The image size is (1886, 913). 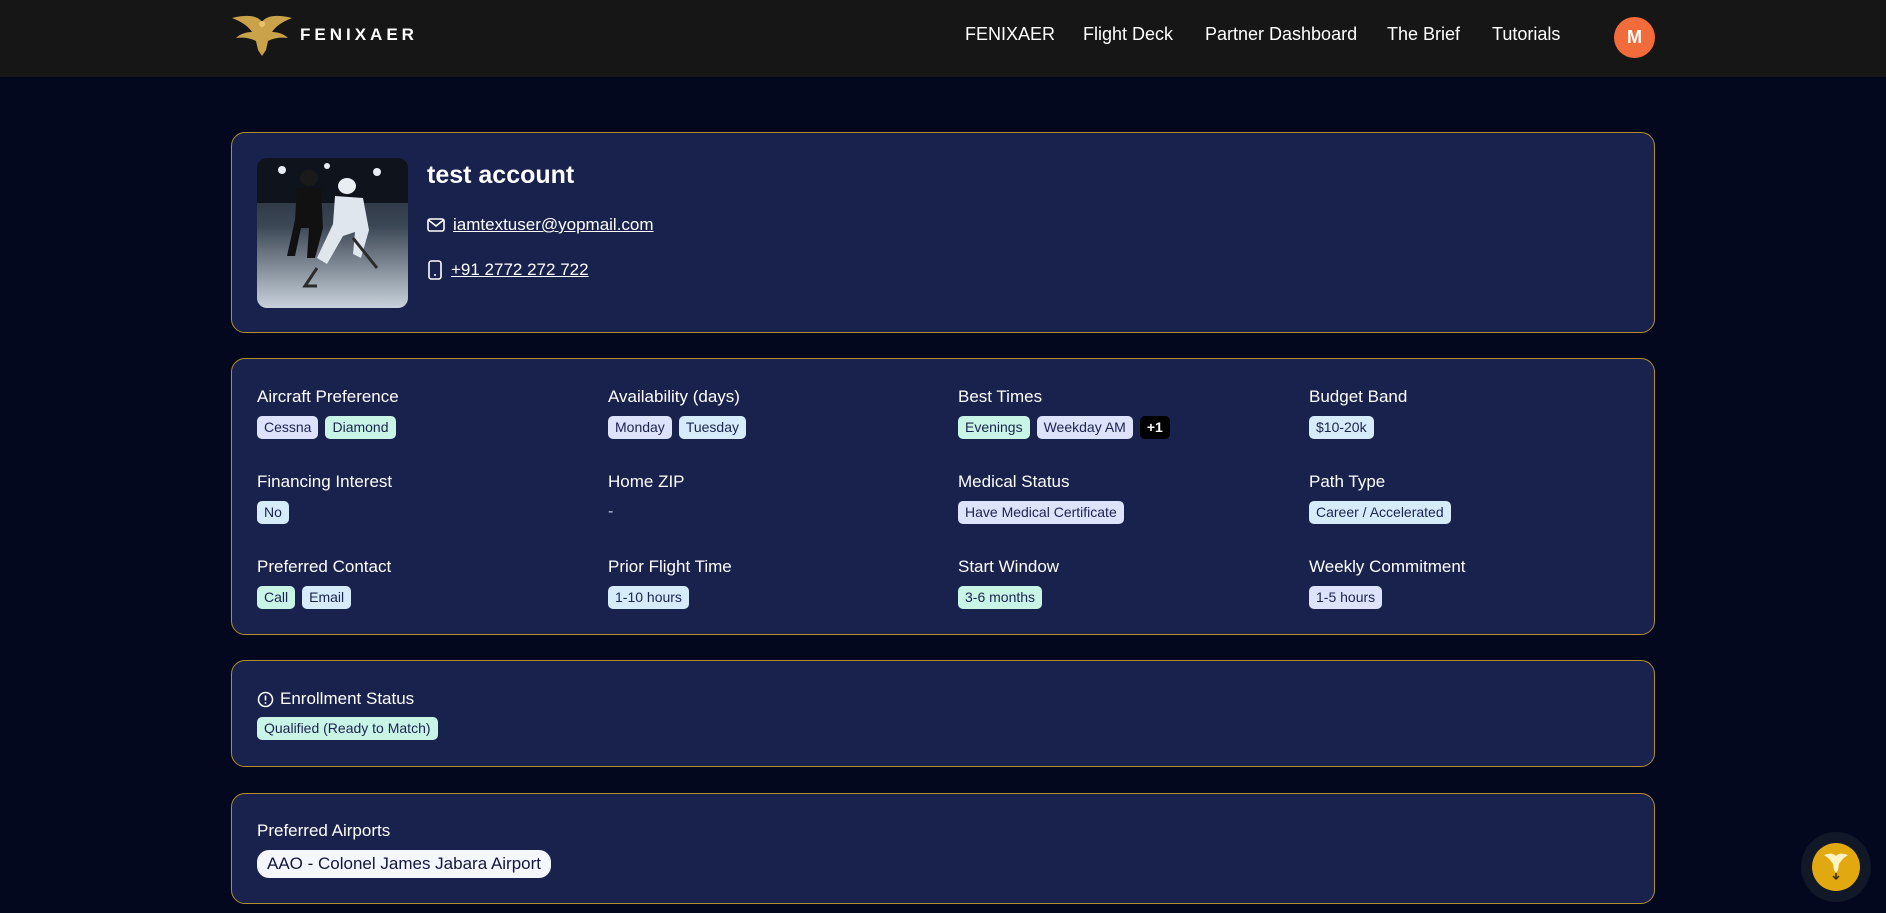 I want to click on chip: 3-6 months, so click(x=1000, y=597).